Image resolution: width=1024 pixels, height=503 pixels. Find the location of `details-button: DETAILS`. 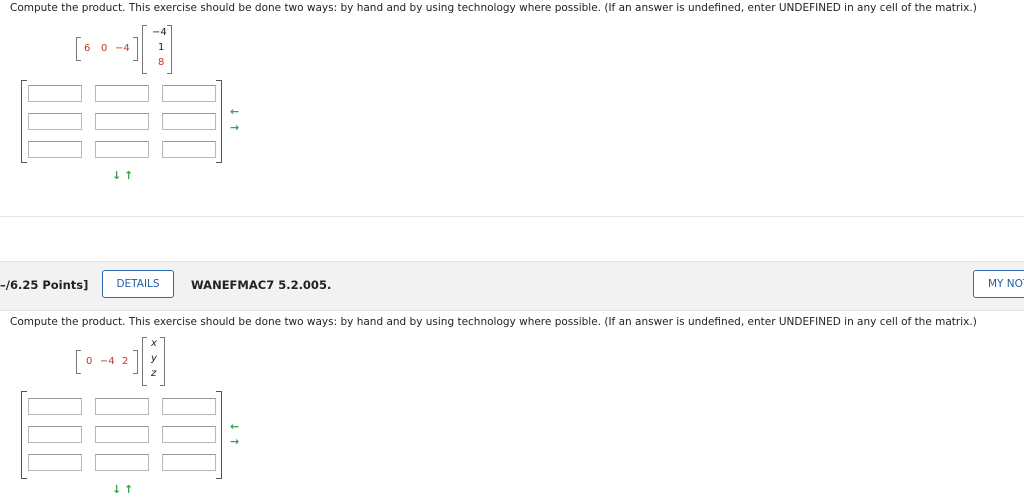

details-button: DETAILS is located at coordinates (138, 284).